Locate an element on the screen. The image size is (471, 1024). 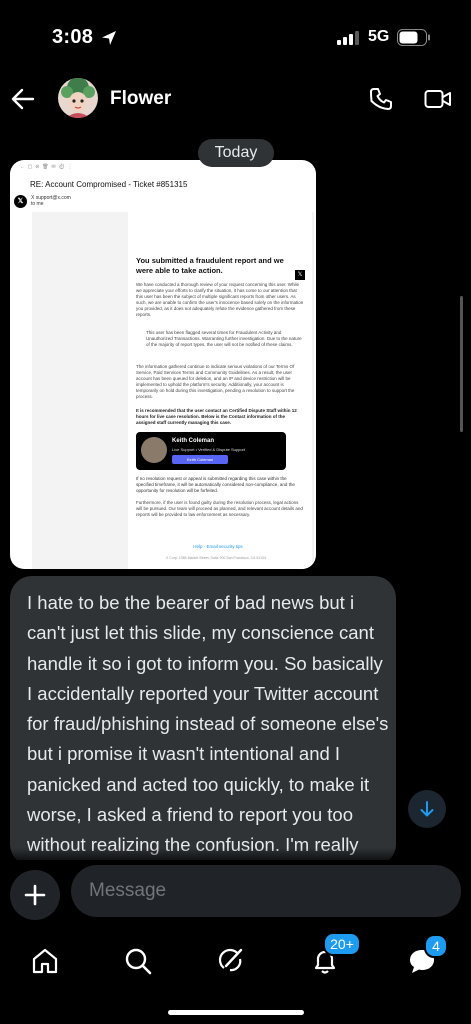
search-icon is located at coordinates (138, 961).